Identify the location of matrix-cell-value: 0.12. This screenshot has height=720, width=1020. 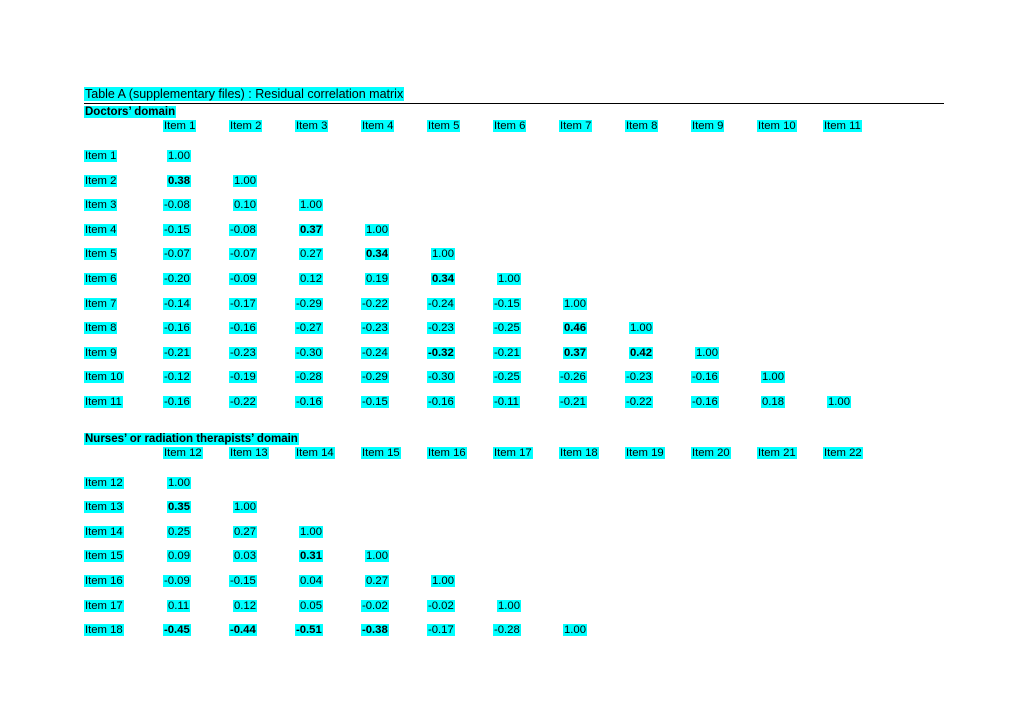
(245, 605).